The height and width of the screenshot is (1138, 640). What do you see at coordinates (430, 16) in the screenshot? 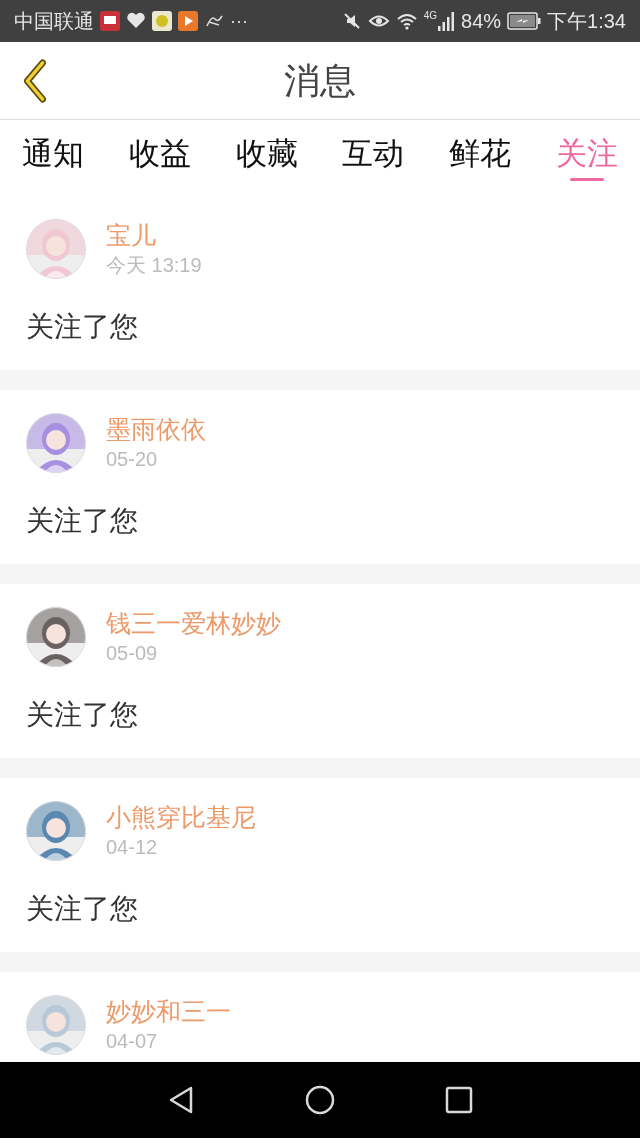
I see `network-type: 4G` at bounding box center [430, 16].